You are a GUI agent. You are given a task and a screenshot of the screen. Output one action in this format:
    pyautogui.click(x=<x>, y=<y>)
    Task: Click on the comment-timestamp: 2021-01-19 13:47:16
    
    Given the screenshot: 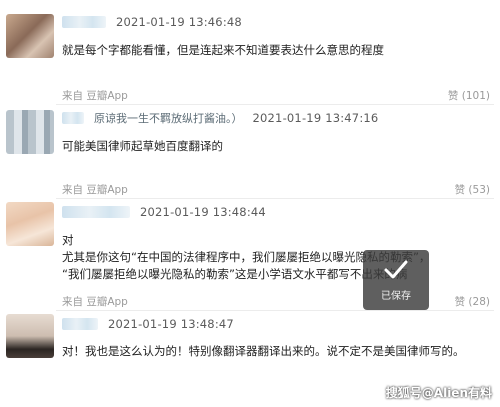 What is the action you would take?
    pyautogui.click(x=315, y=118)
    